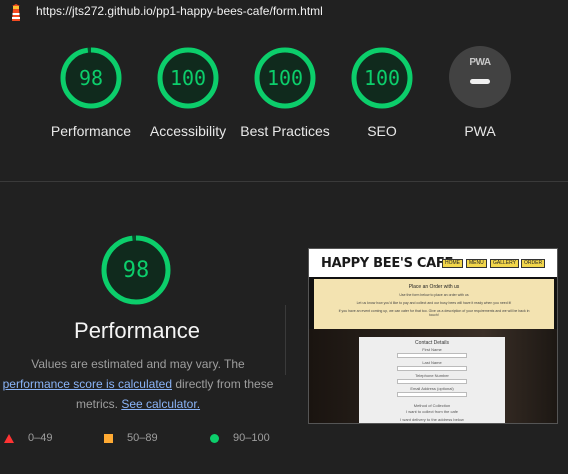 Image resolution: width=568 pixels, height=474 pixels. What do you see at coordinates (284, 181) in the screenshot?
I see `section-divider` at bounding box center [284, 181].